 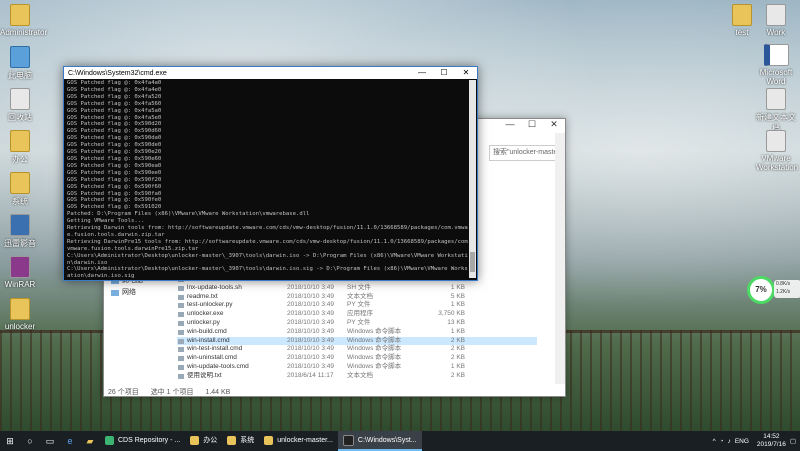 What do you see at coordinates (20, 183) in the screenshot?
I see `folder-icon` at bounding box center [20, 183].